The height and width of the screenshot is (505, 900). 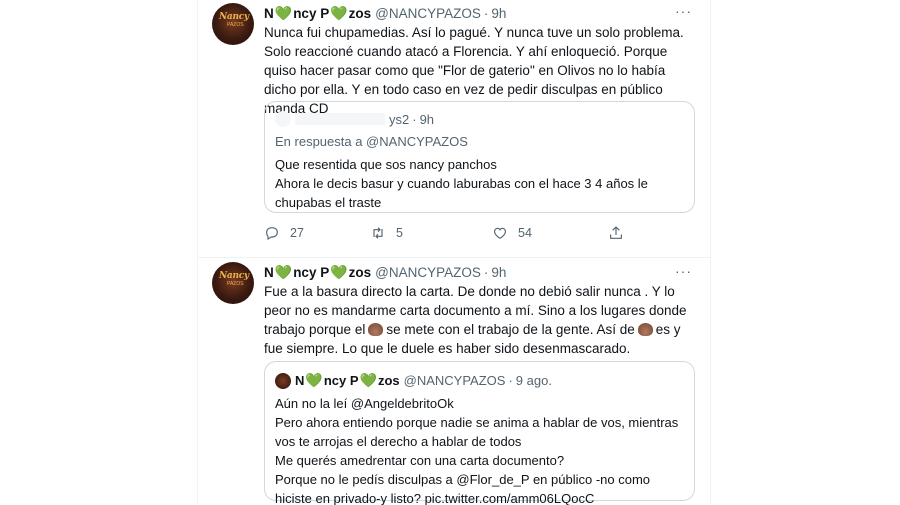 What do you see at coordinates (340, 119) in the screenshot?
I see `redacted-name` at bounding box center [340, 119].